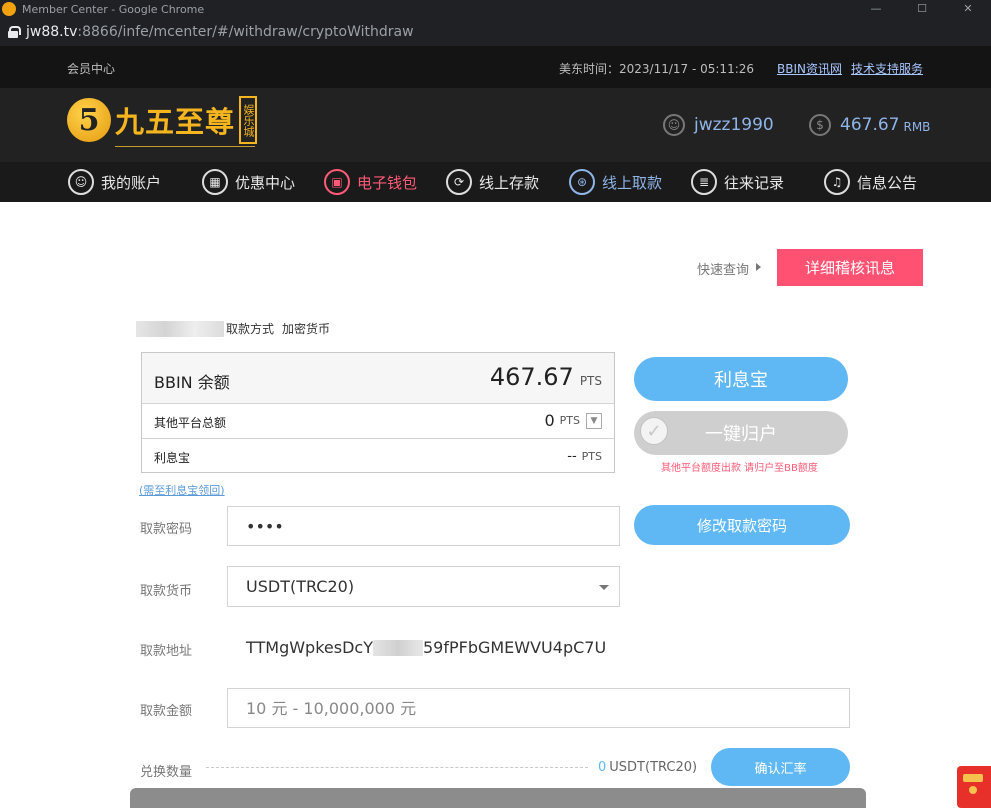 The width and height of the screenshot is (991, 808). Describe the element at coordinates (594, 420) in the screenshot. I see `chevron-down-icon: ▼` at that location.